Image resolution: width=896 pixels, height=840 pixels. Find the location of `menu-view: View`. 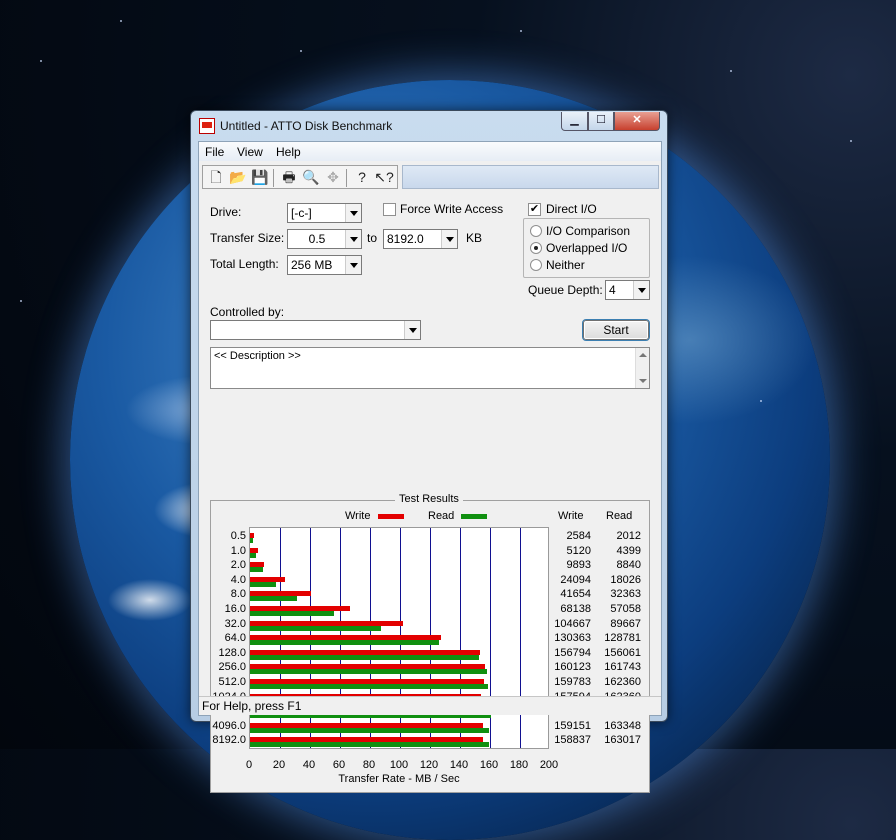

menu-view: View is located at coordinates (250, 152).